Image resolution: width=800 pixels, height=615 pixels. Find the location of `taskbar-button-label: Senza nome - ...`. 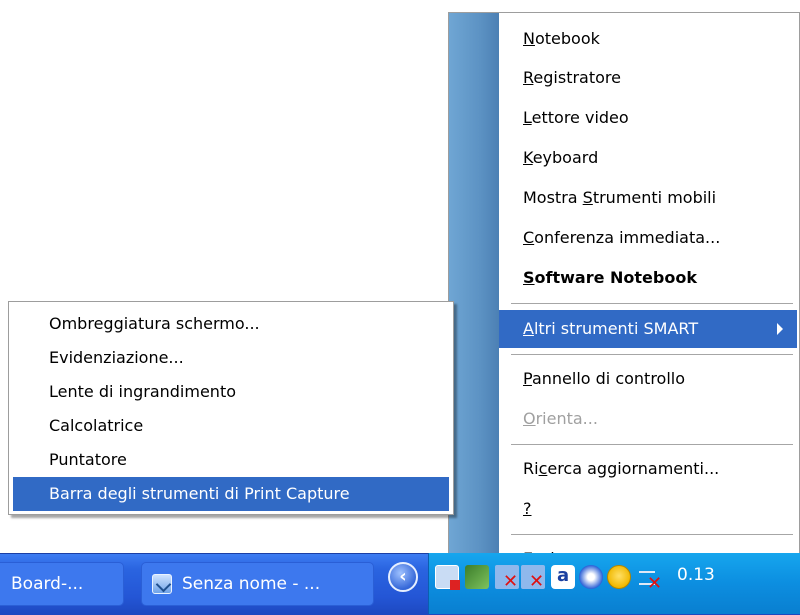

taskbar-button-label: Senza nome - ... is located at coordinates (251, 584).